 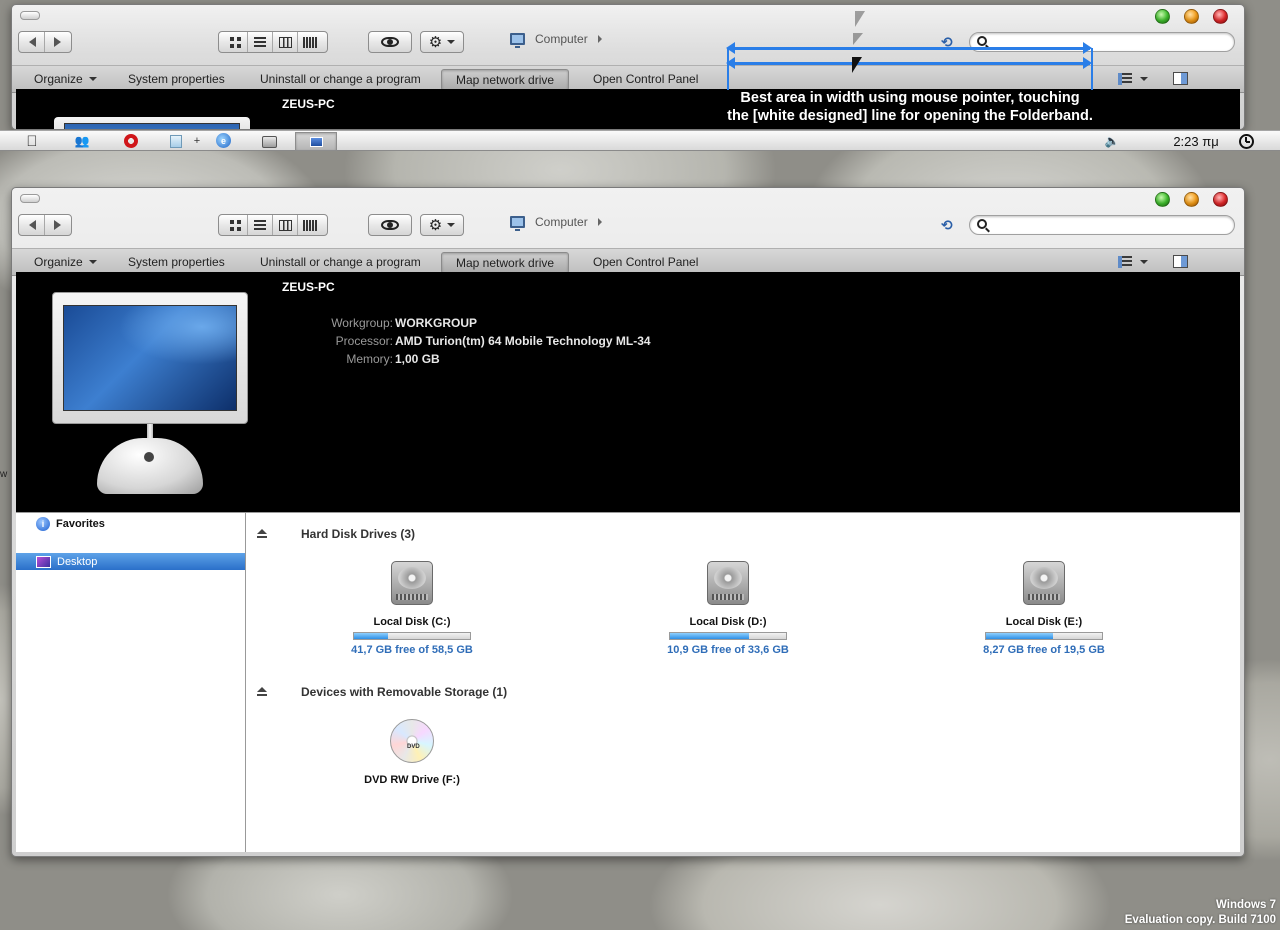 I want to click on notepad-icon, so click(x=176, y=141).